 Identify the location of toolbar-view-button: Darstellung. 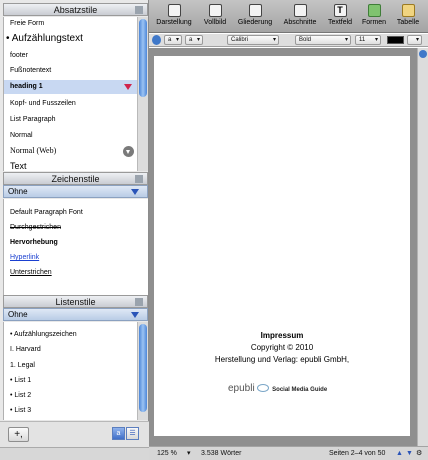
(174, 18).